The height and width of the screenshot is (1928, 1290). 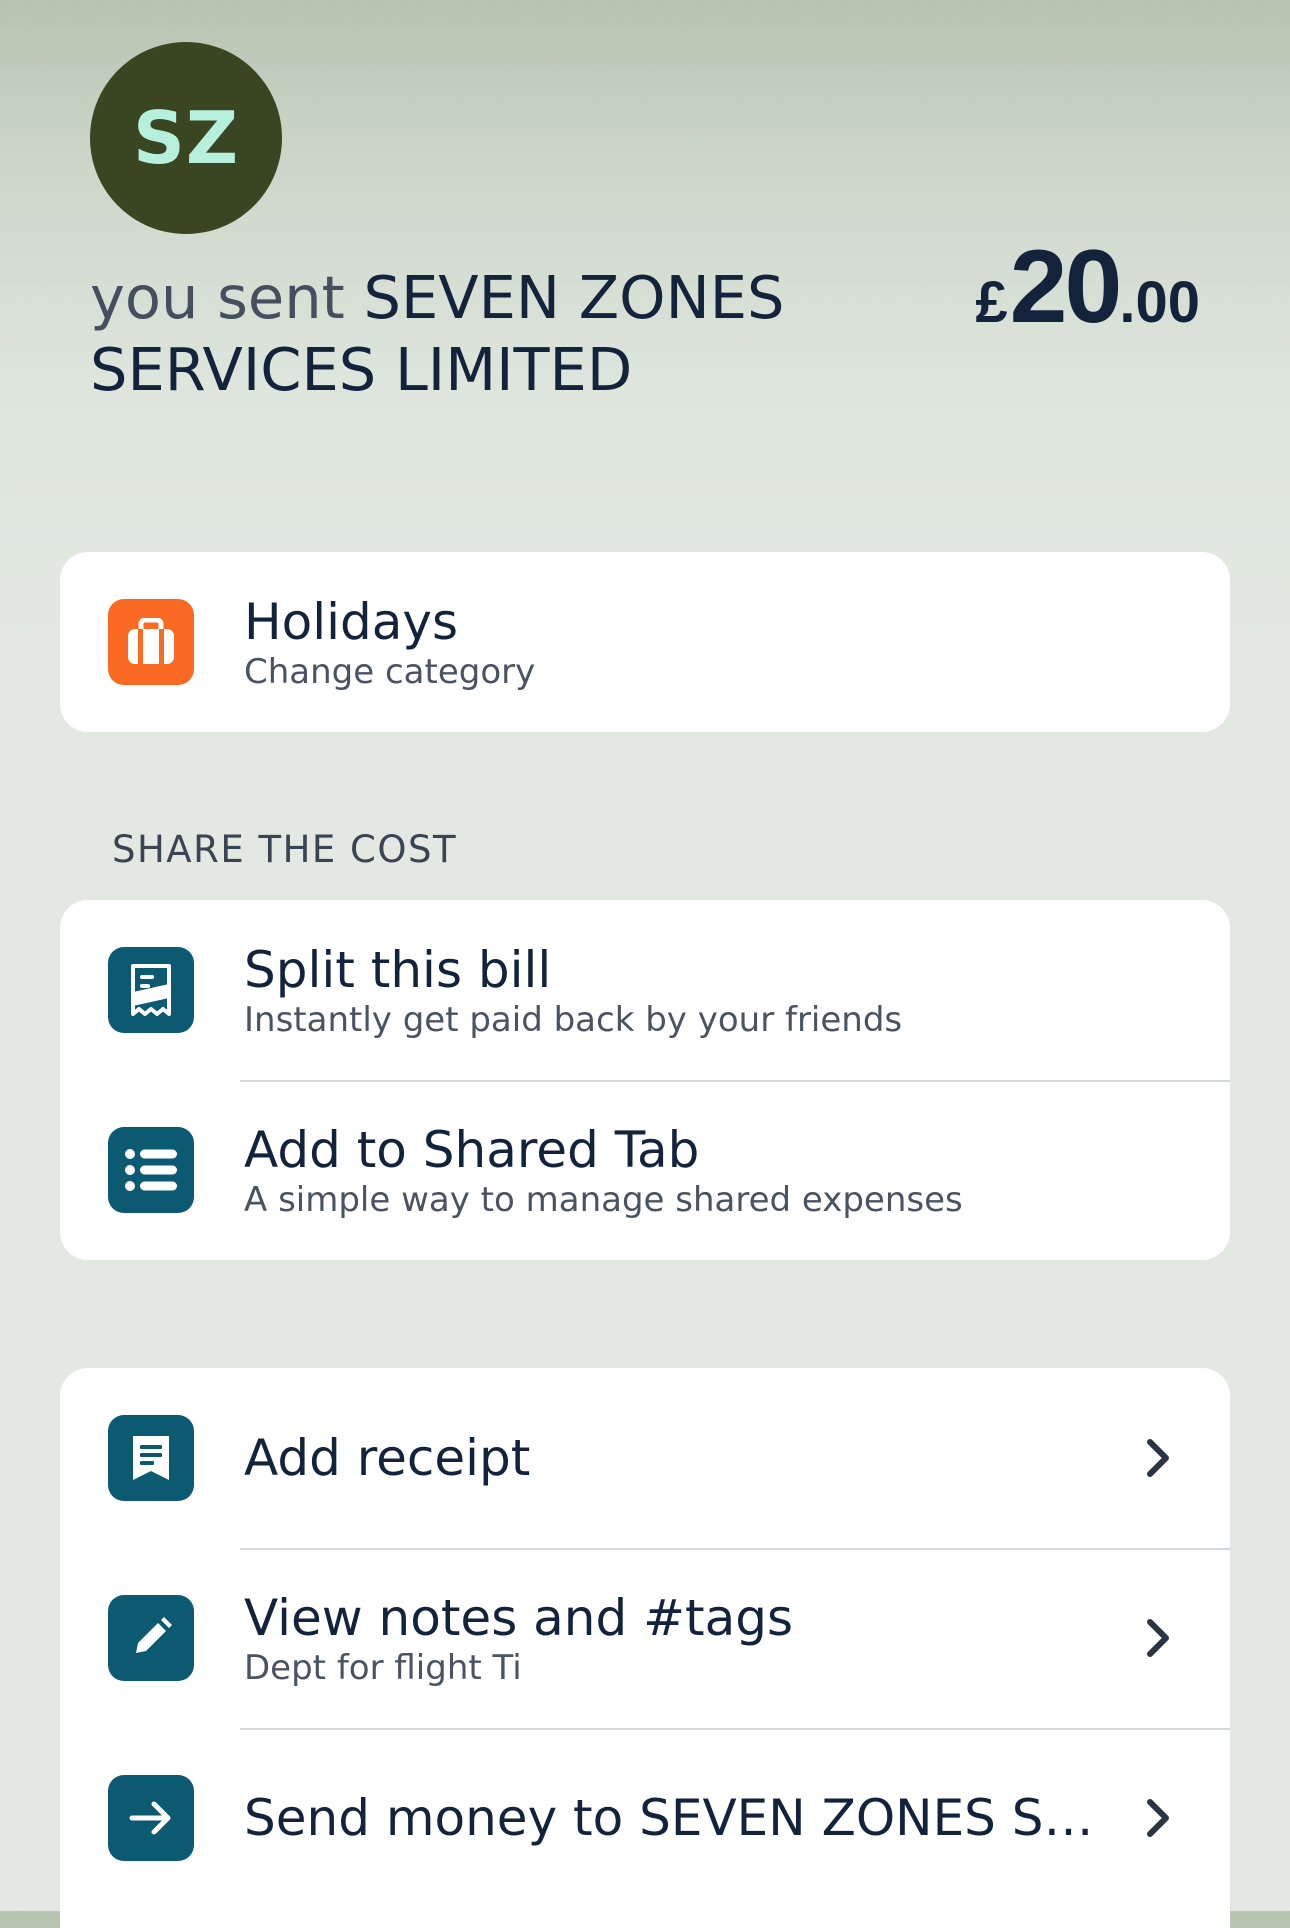 What do you see at coordinates (573, 1020) in the screenshot?
I see `split-bill-subtitle: Instantly get paid back by your friends` at bounding box center [573, 1020].